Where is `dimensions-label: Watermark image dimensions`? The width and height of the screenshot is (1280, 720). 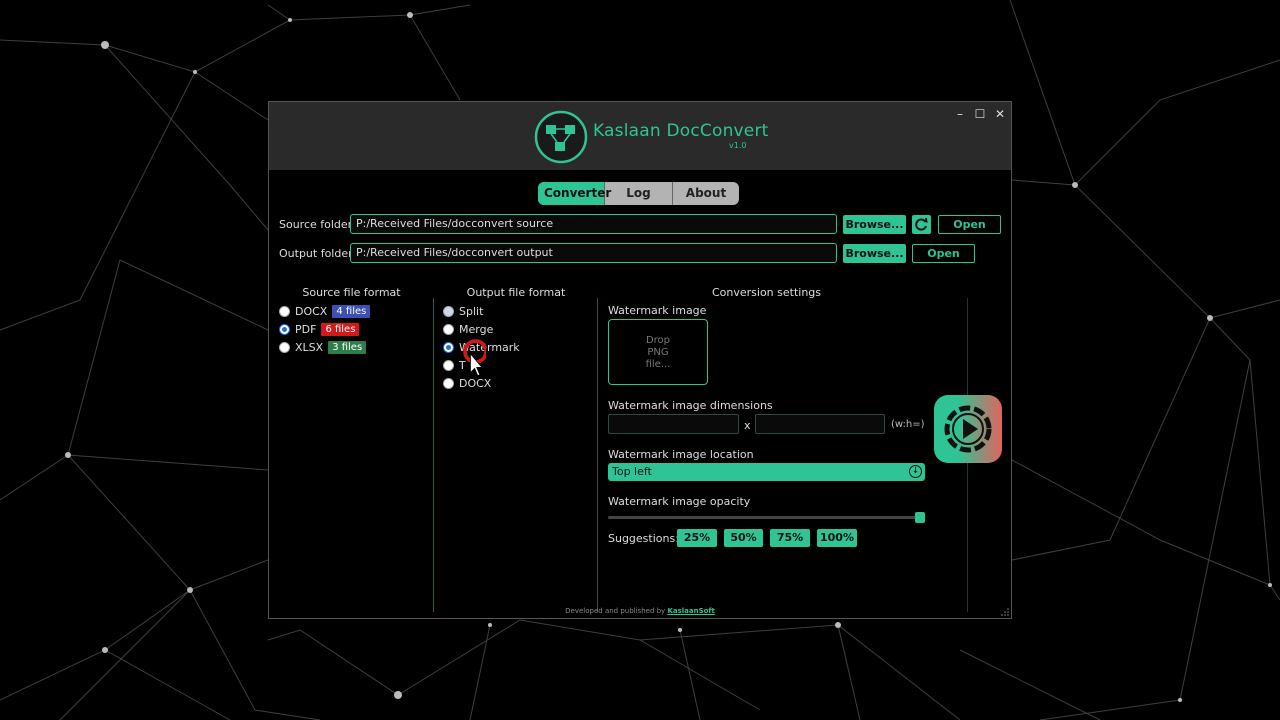
dimensions-label: Watermark image dimensions is located at coordinates (690, 405).